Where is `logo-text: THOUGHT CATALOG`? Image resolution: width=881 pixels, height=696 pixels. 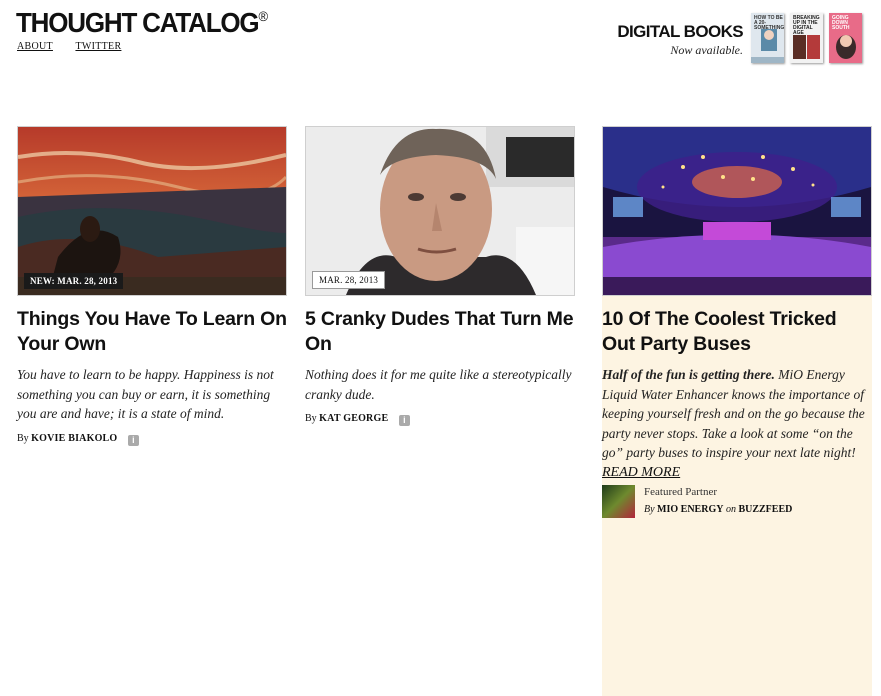 logo-text: THOUGHT CATALOG is located at coordinates (138, 22).